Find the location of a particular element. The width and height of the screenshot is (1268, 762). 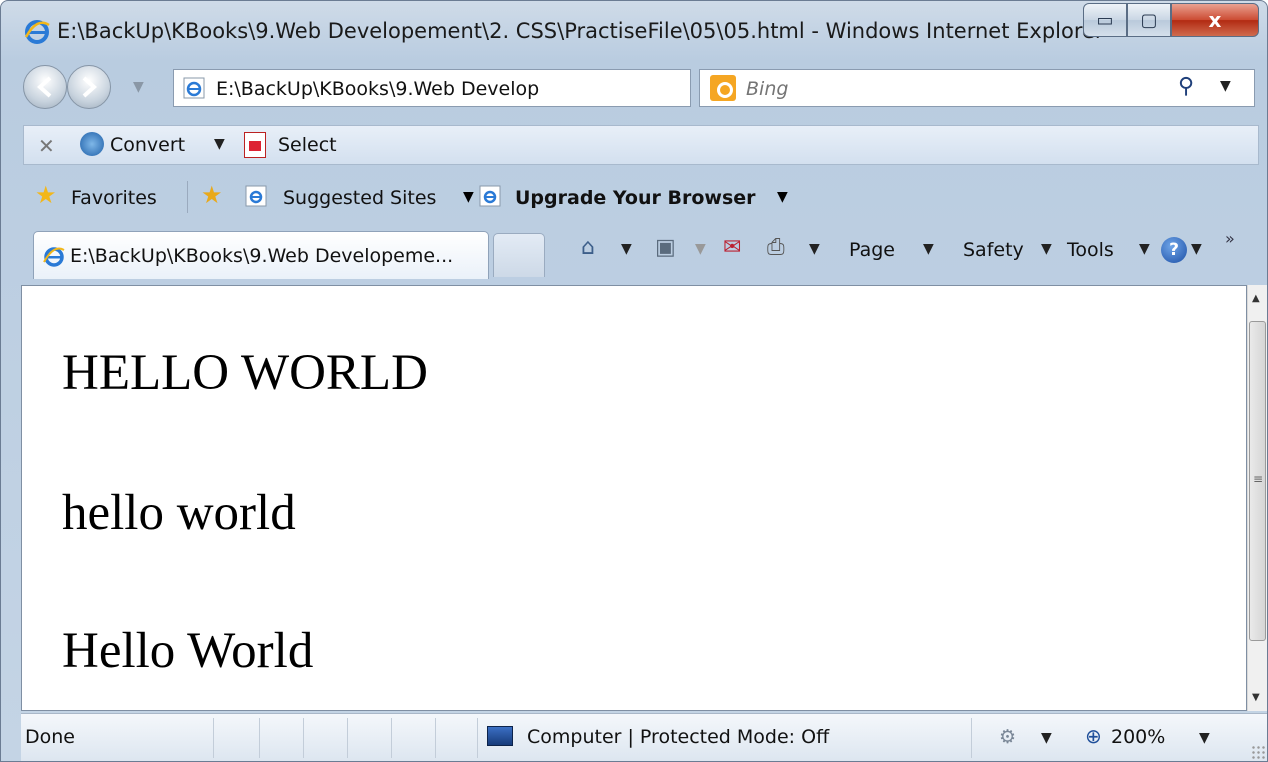

scroll-up-icon: ▲ is located at coordinates (1256, 298).